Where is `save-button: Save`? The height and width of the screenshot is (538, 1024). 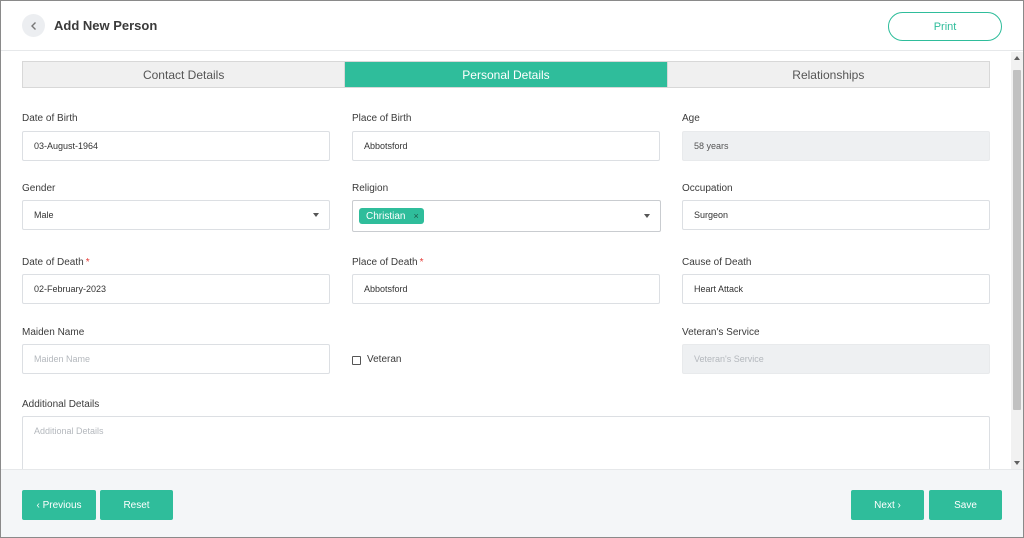 save-button: Save is located at coordinates (965, 505).